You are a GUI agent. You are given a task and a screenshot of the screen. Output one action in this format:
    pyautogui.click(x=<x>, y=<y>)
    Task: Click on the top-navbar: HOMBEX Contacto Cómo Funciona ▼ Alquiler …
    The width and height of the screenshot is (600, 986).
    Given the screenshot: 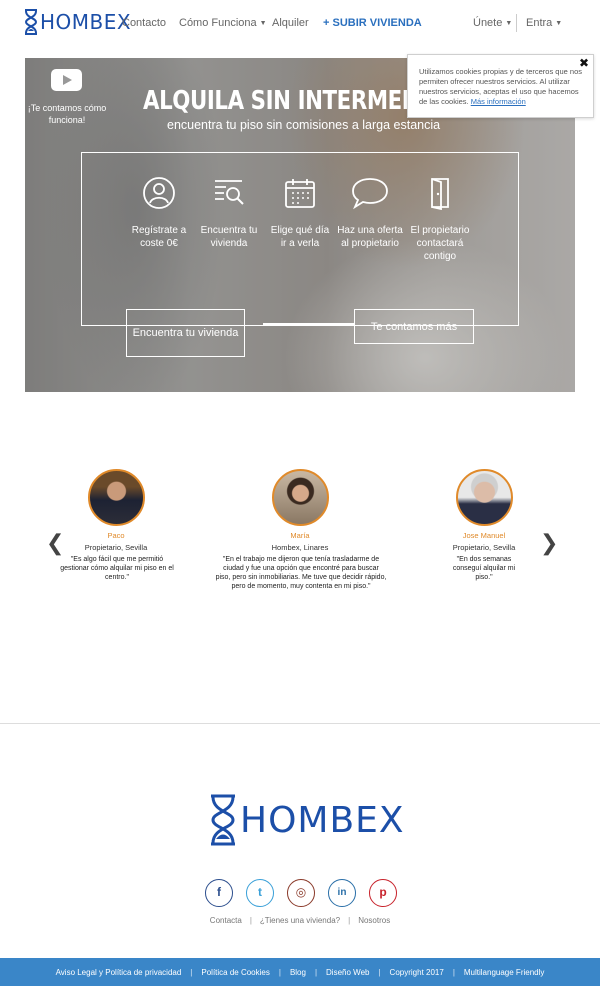 What is the action you would take?
    pyautogui.click(x=300, y=24)
    